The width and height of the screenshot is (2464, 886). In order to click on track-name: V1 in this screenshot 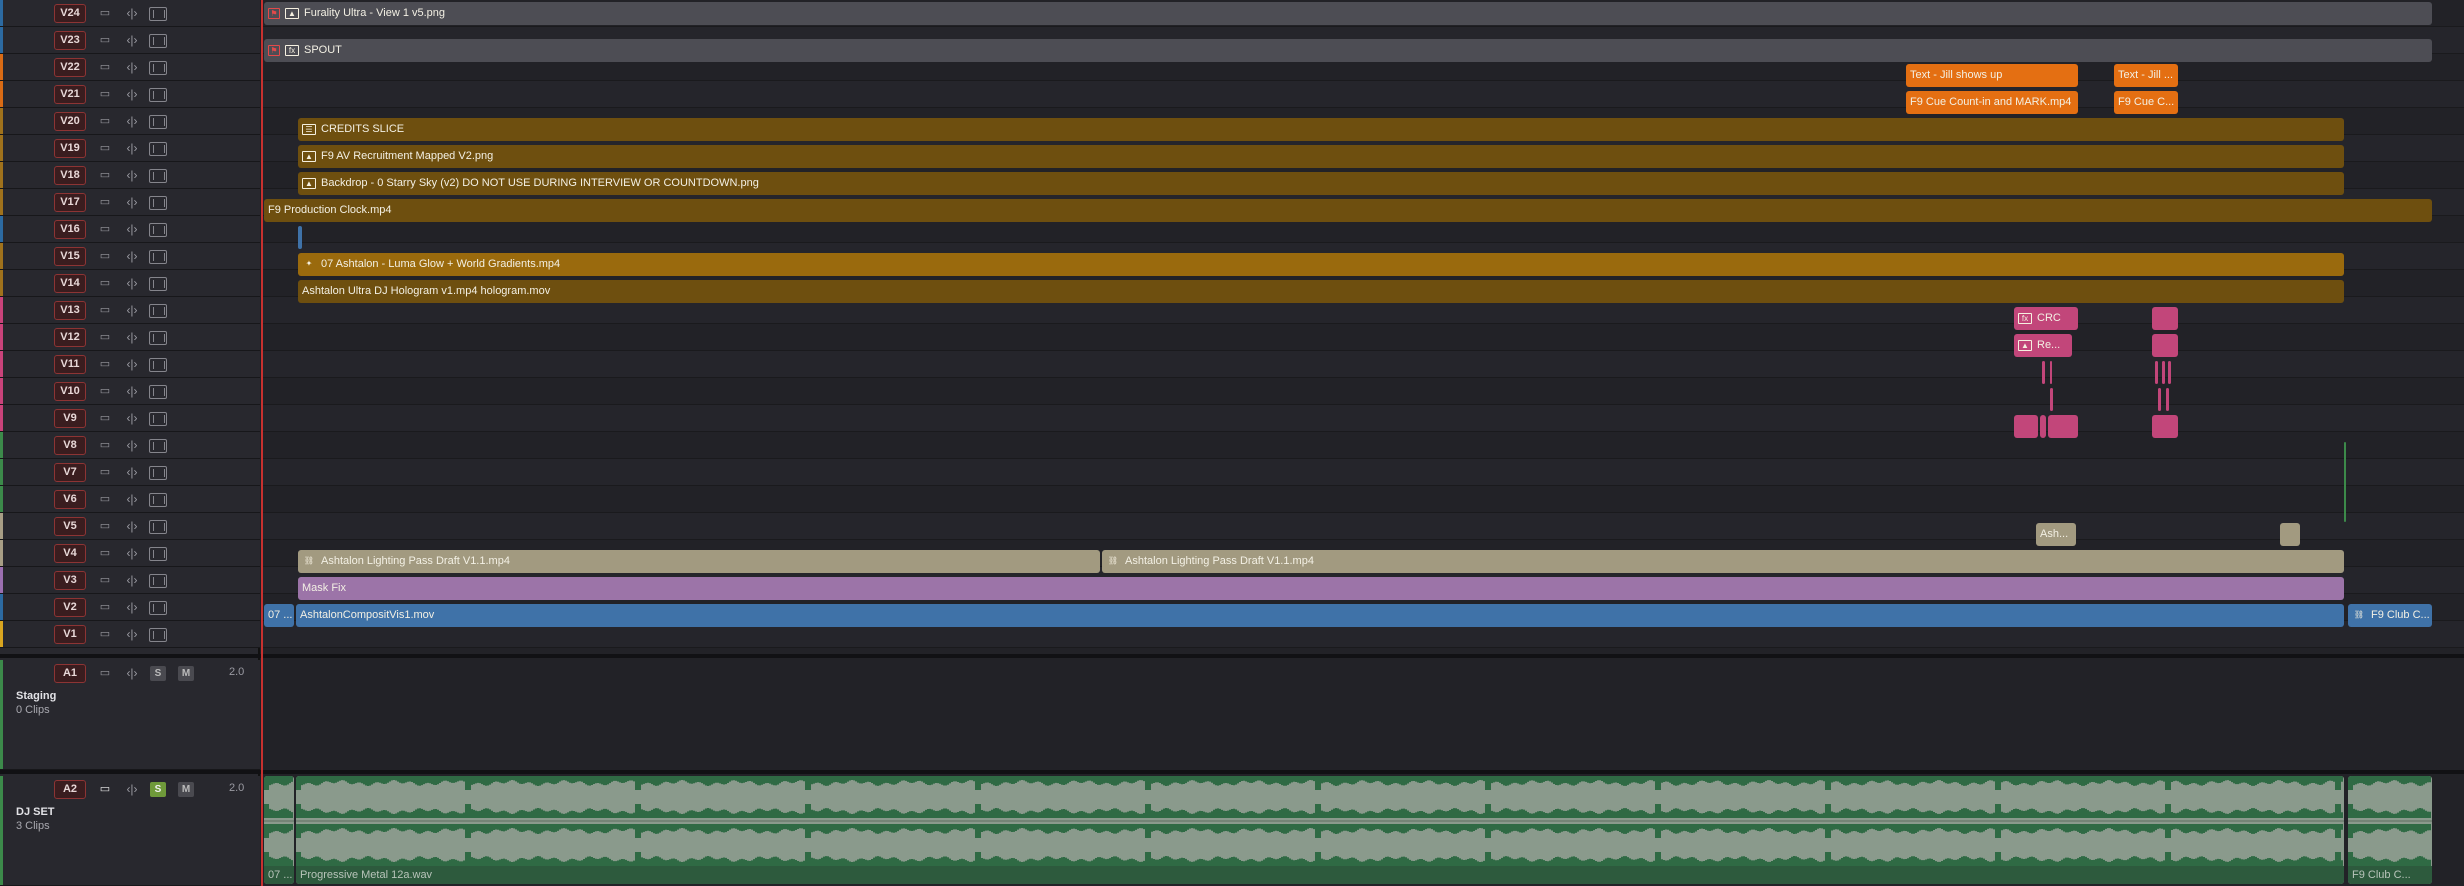, I will do `click(70, 634)`.